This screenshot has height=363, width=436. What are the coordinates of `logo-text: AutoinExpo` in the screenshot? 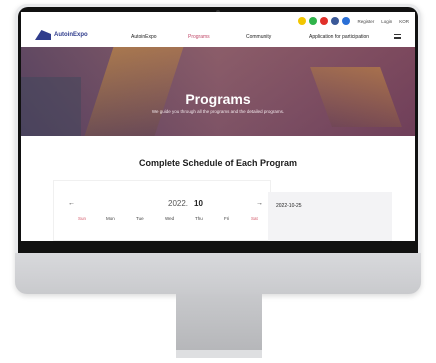 It's located at (71, 35).